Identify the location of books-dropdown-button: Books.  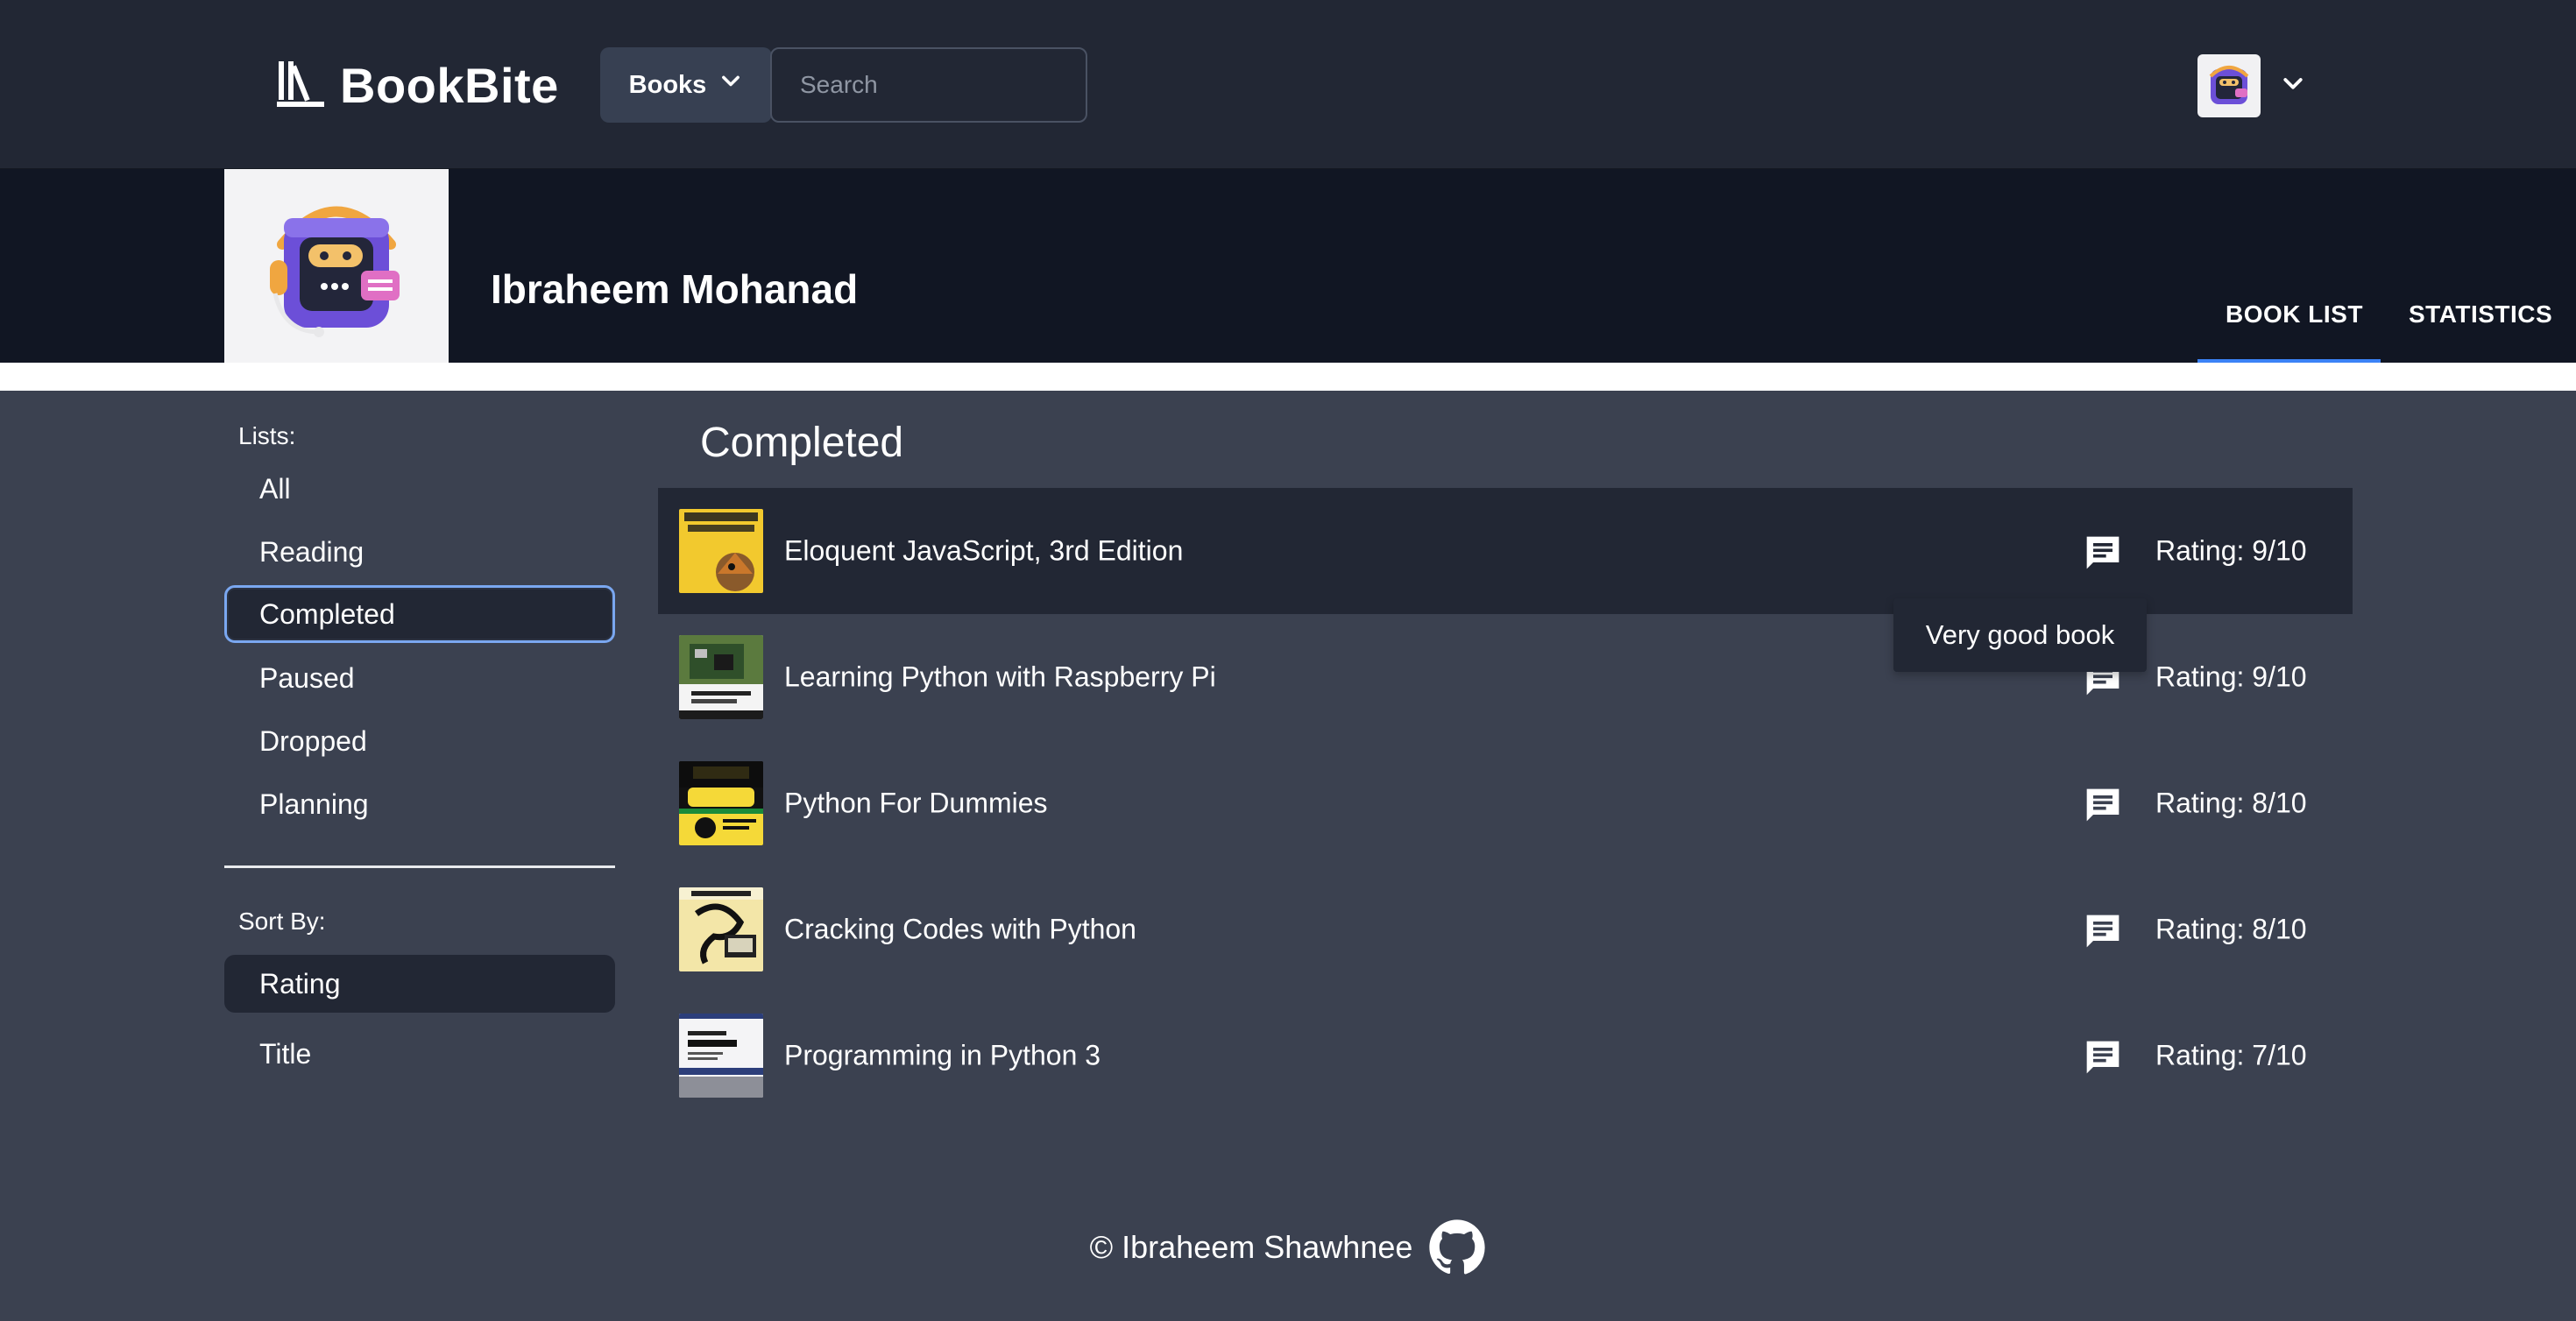
(686, 85).